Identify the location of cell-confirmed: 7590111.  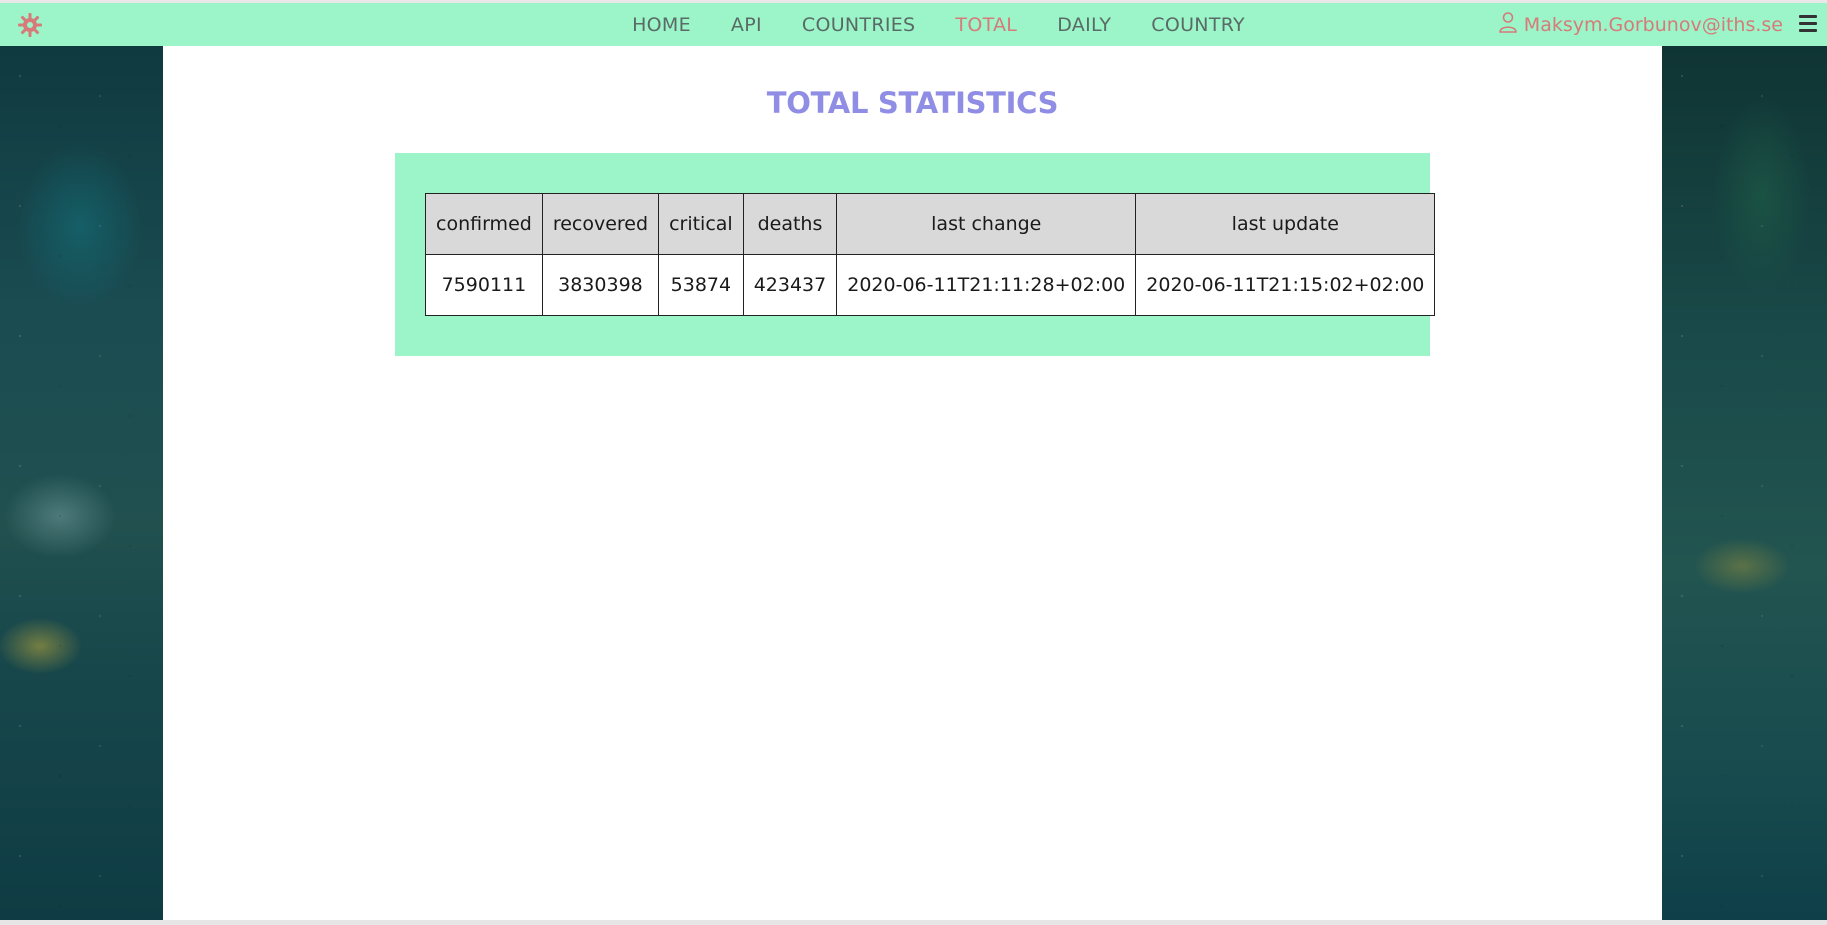
(484, 285).